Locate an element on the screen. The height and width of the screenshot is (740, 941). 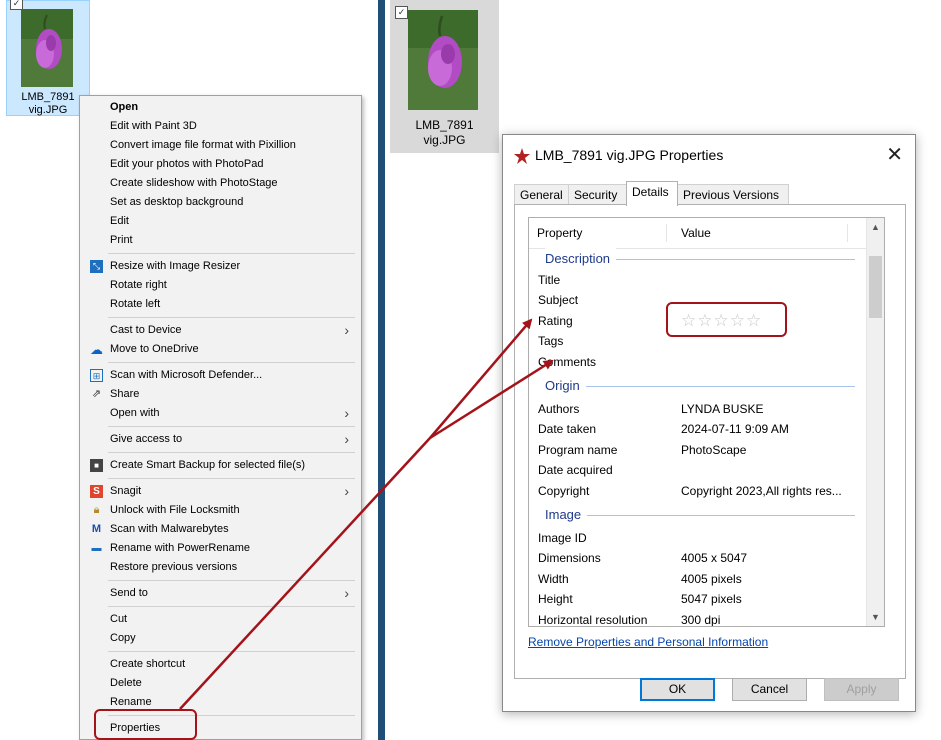
close-icon: ✕ is located at coordinates (894, 154).